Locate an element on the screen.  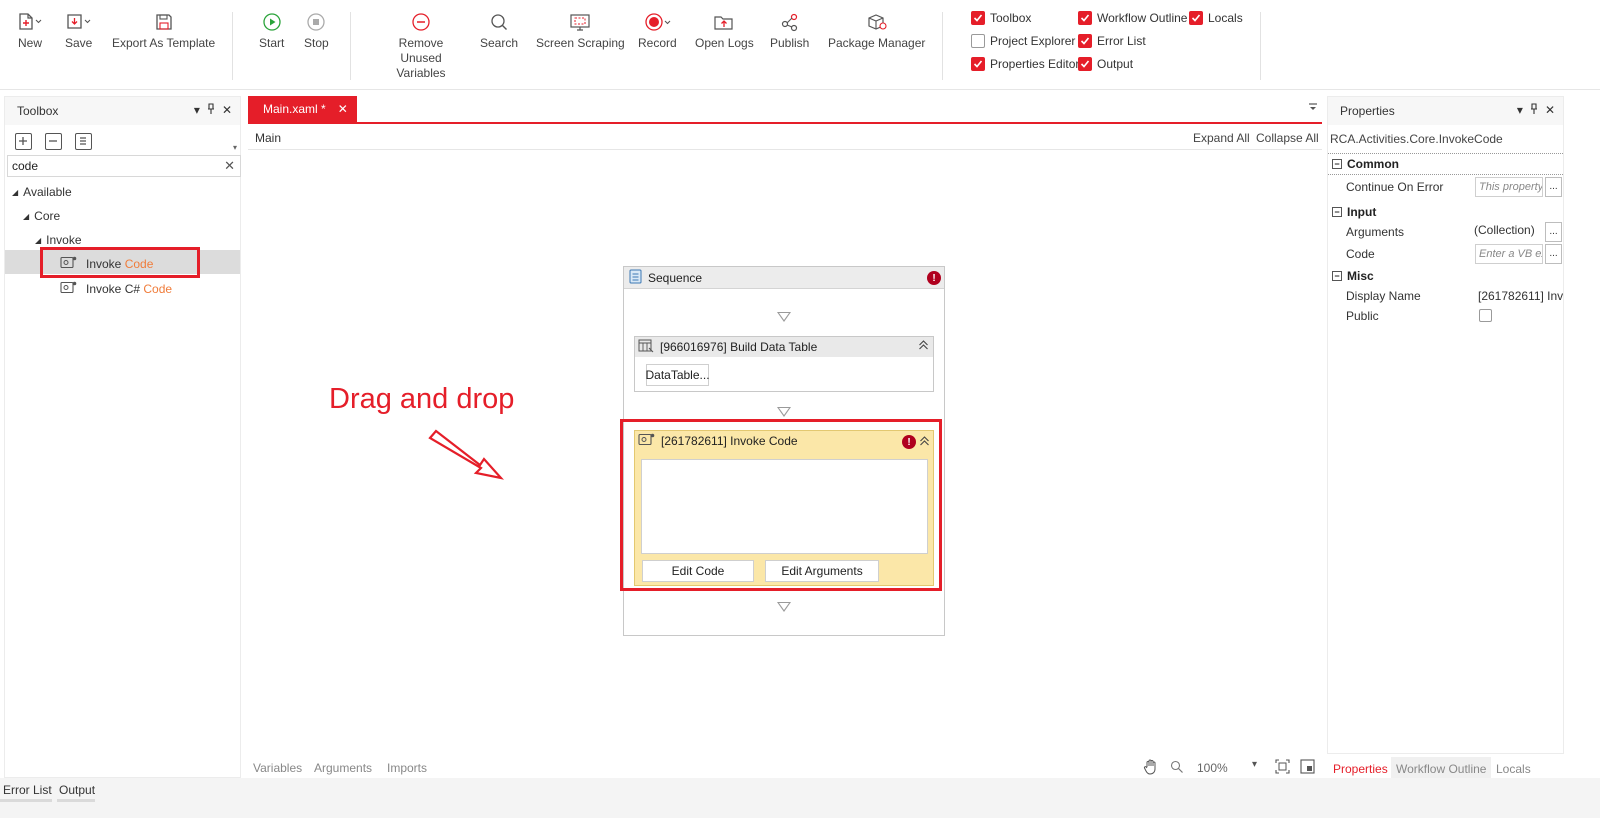
toolbox-item-invoke-csharp-code: Invoke C# Code is located at coordinates (116, 289).